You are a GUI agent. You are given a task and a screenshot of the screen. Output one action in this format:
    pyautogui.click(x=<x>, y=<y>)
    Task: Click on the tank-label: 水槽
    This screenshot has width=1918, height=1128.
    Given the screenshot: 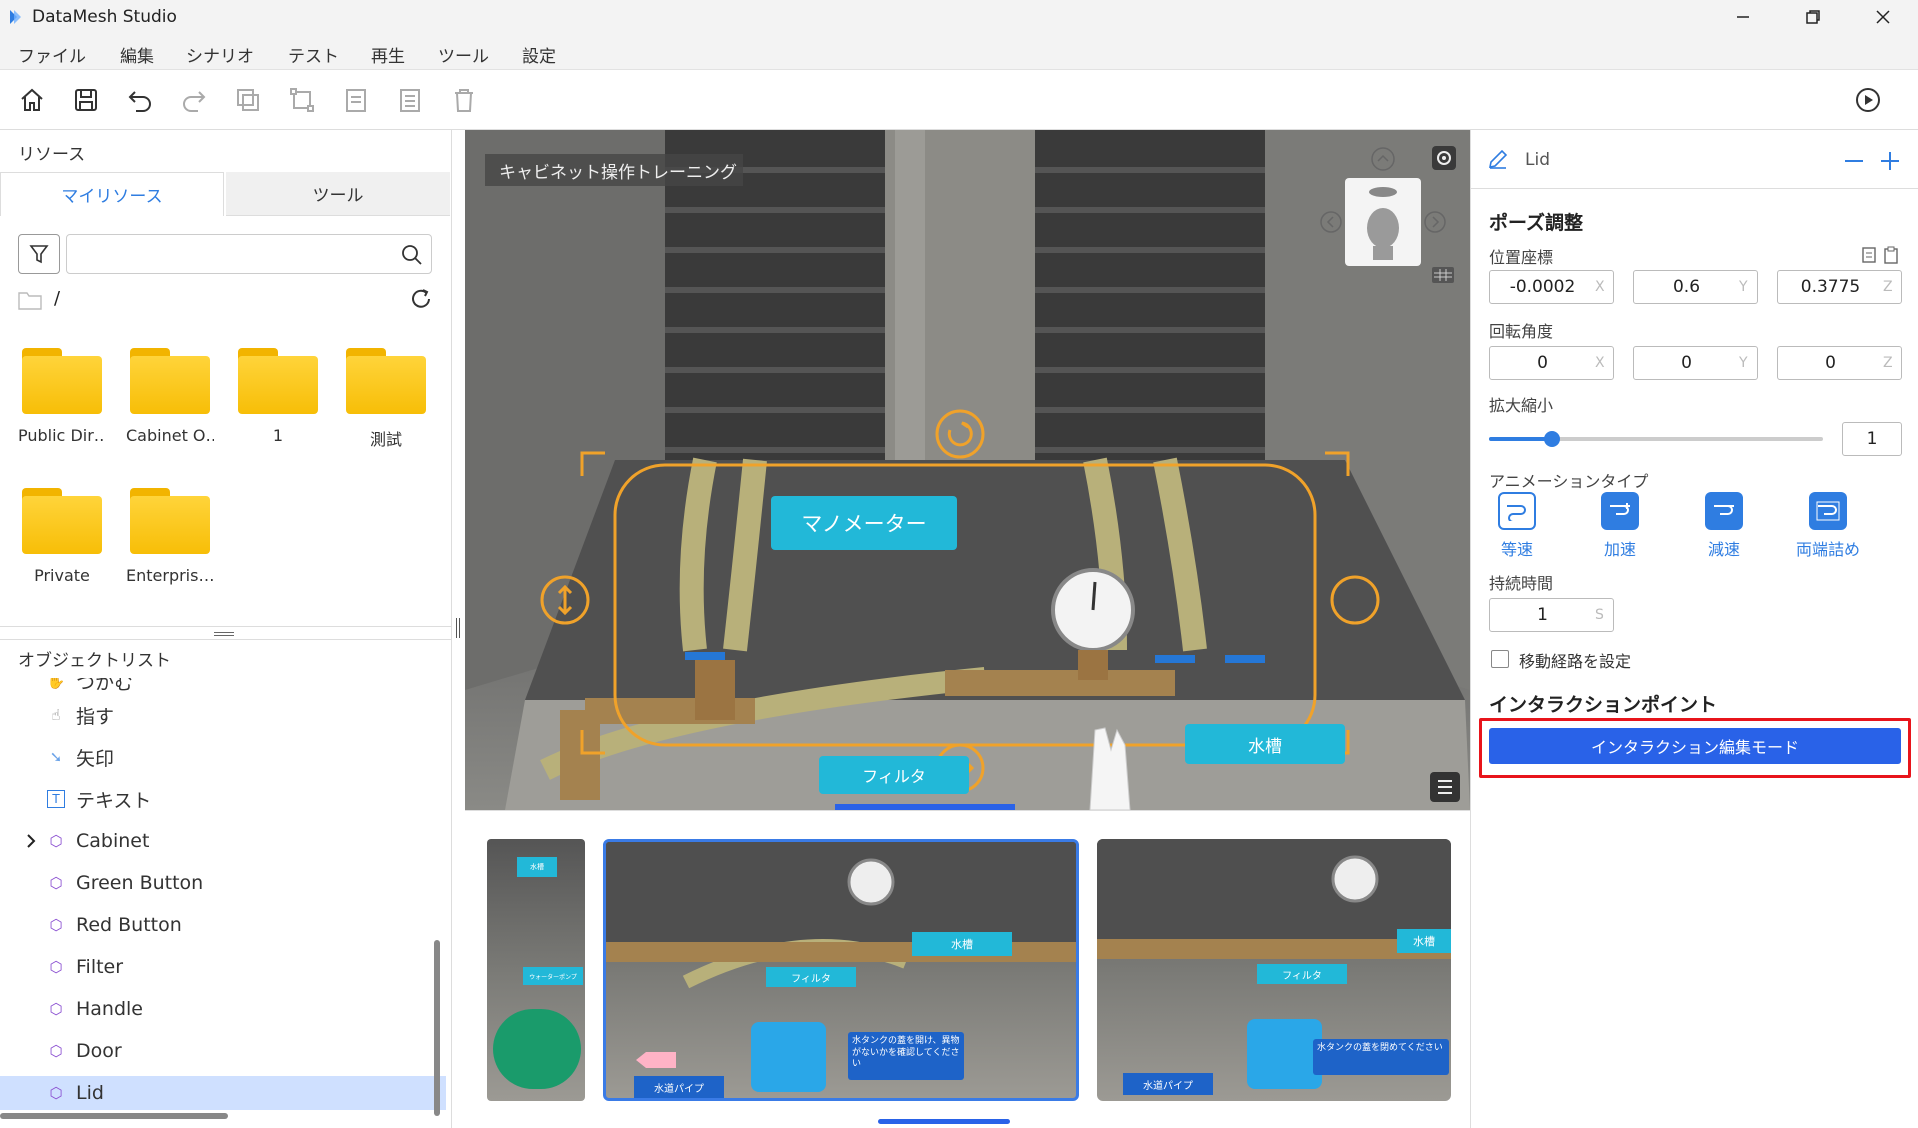 What is the action you would take?
    pyautogui.click(x=1265, y=744)
    